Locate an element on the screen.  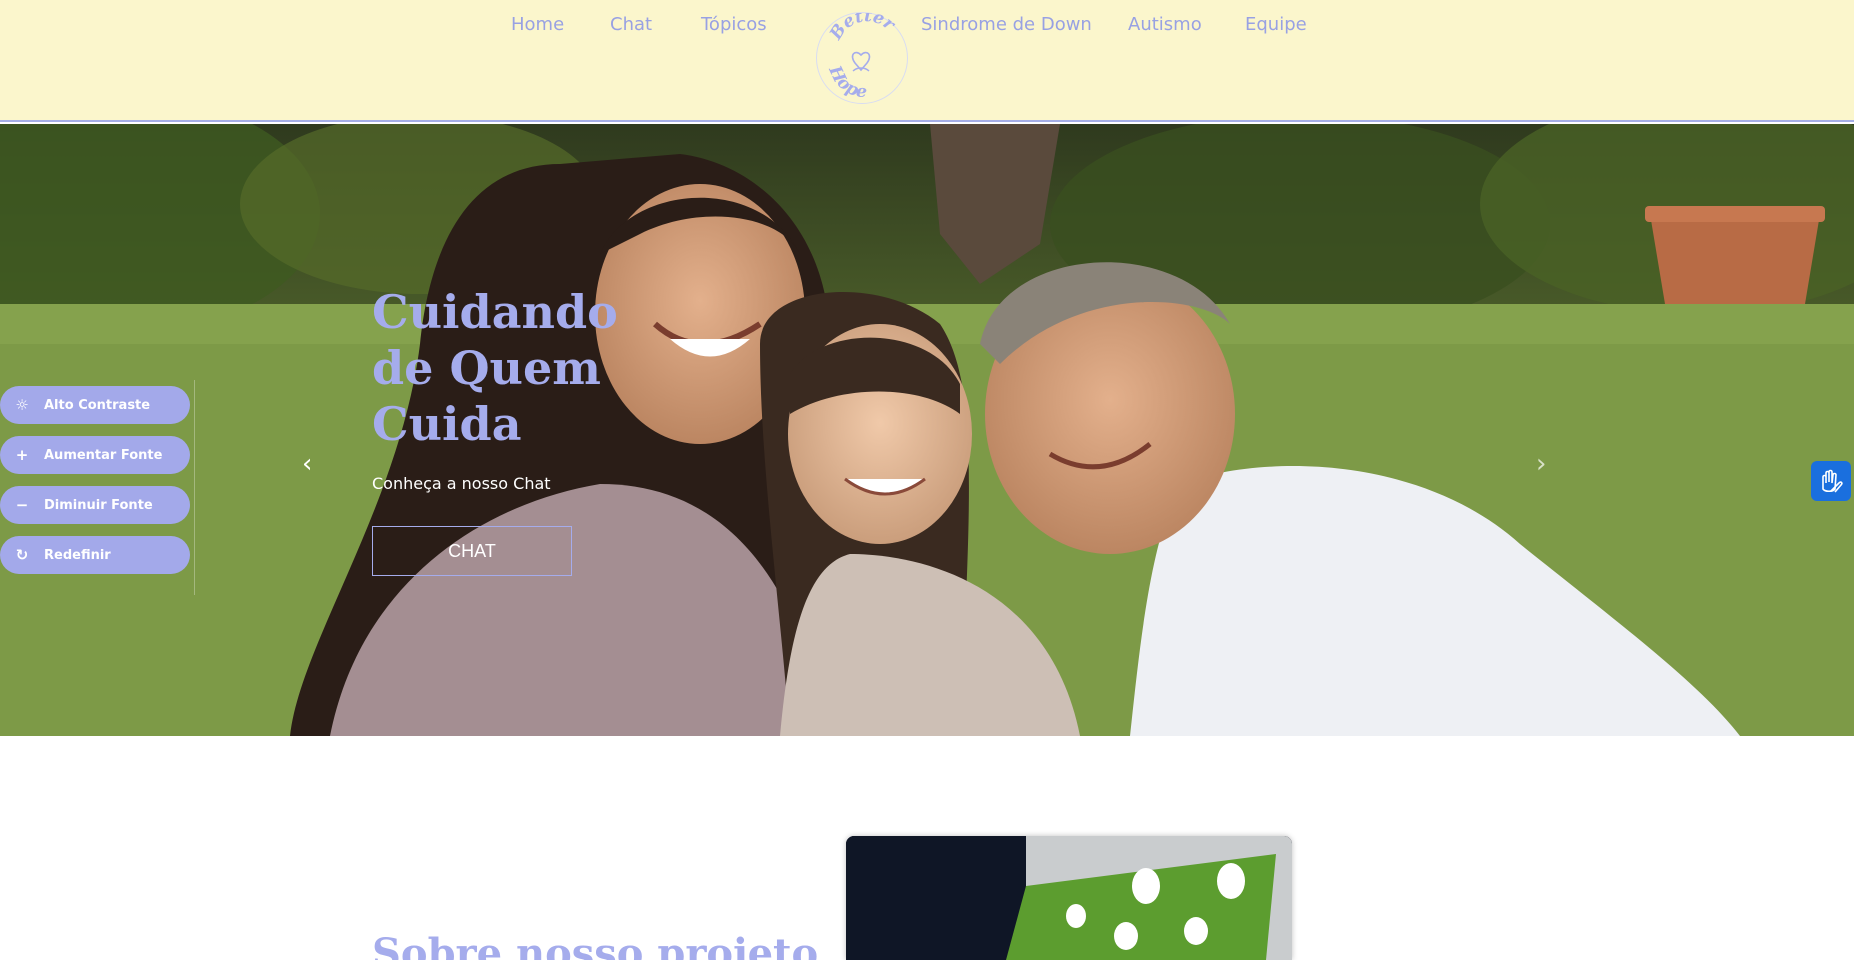
minus-icon: − is located at coordinates (22, 505).